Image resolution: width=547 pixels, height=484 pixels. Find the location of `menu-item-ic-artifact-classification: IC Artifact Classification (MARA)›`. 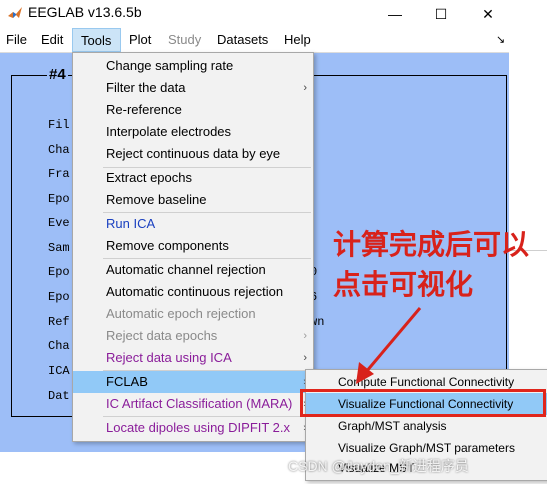

menu-item-ic-artifact-classification: IC Artifact Classification (MARA)› is located at coordinates (193, 404).